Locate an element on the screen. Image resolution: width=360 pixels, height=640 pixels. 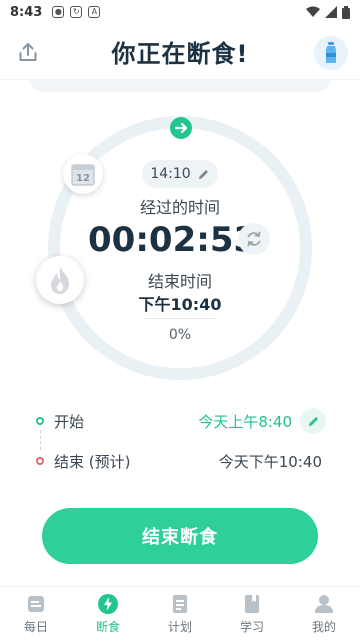
end-time-value: 下午10:40 is located at coordinates (180, 304).